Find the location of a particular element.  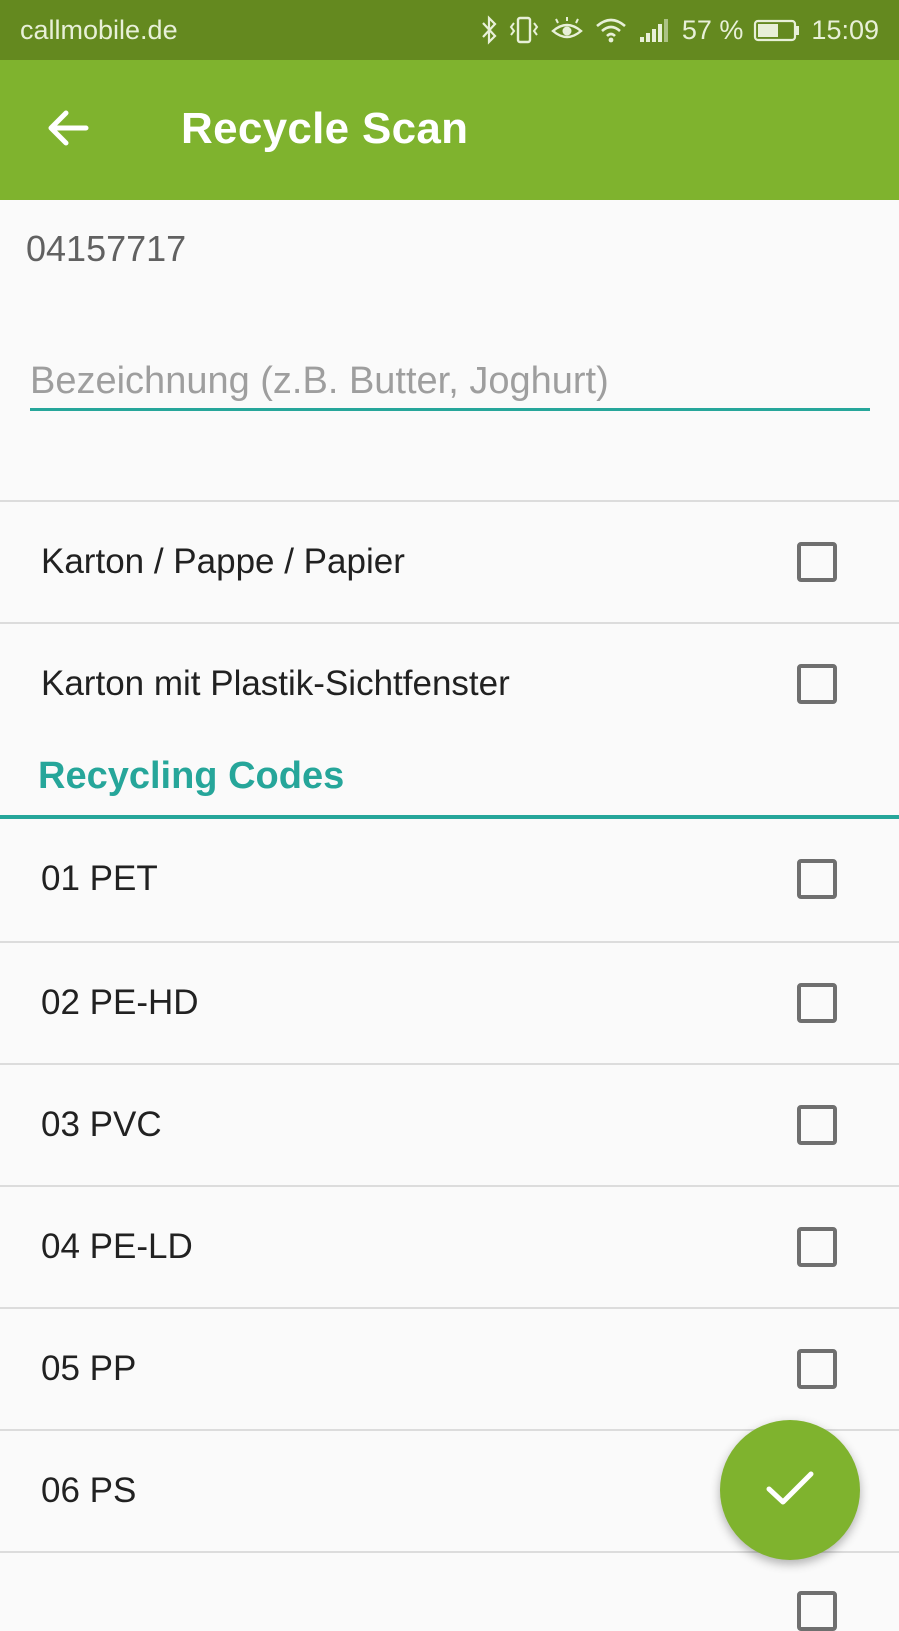

list-item-02-pe-hd: 02 PE-HD is located at coordinates (449, 1002).